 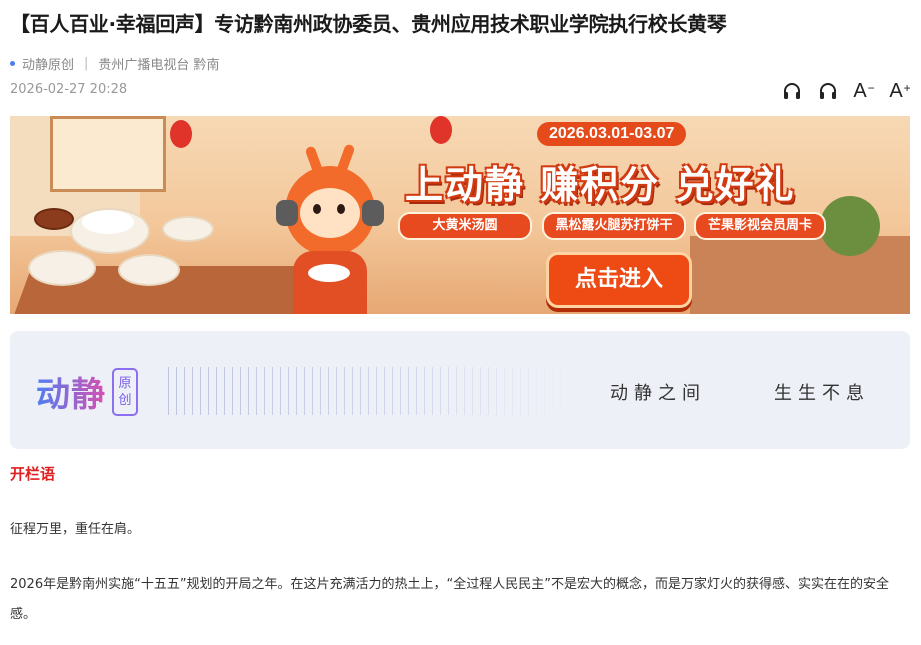 What do you see at coordinates (871, 88) in the screenshot?
I see `font-decrease-mark: −` at bounding box center [871, 88].